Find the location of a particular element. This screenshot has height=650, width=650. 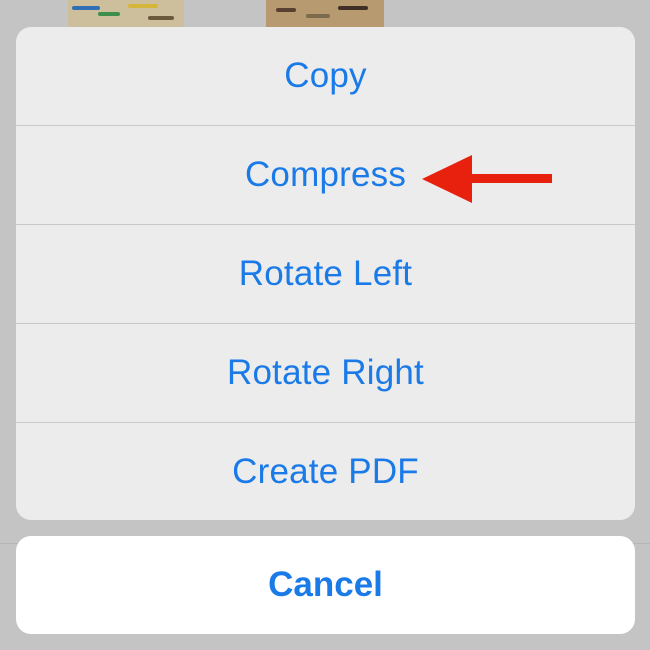

menu-item-rotate-right: Rotate Right is located at coordinates (325, 373).